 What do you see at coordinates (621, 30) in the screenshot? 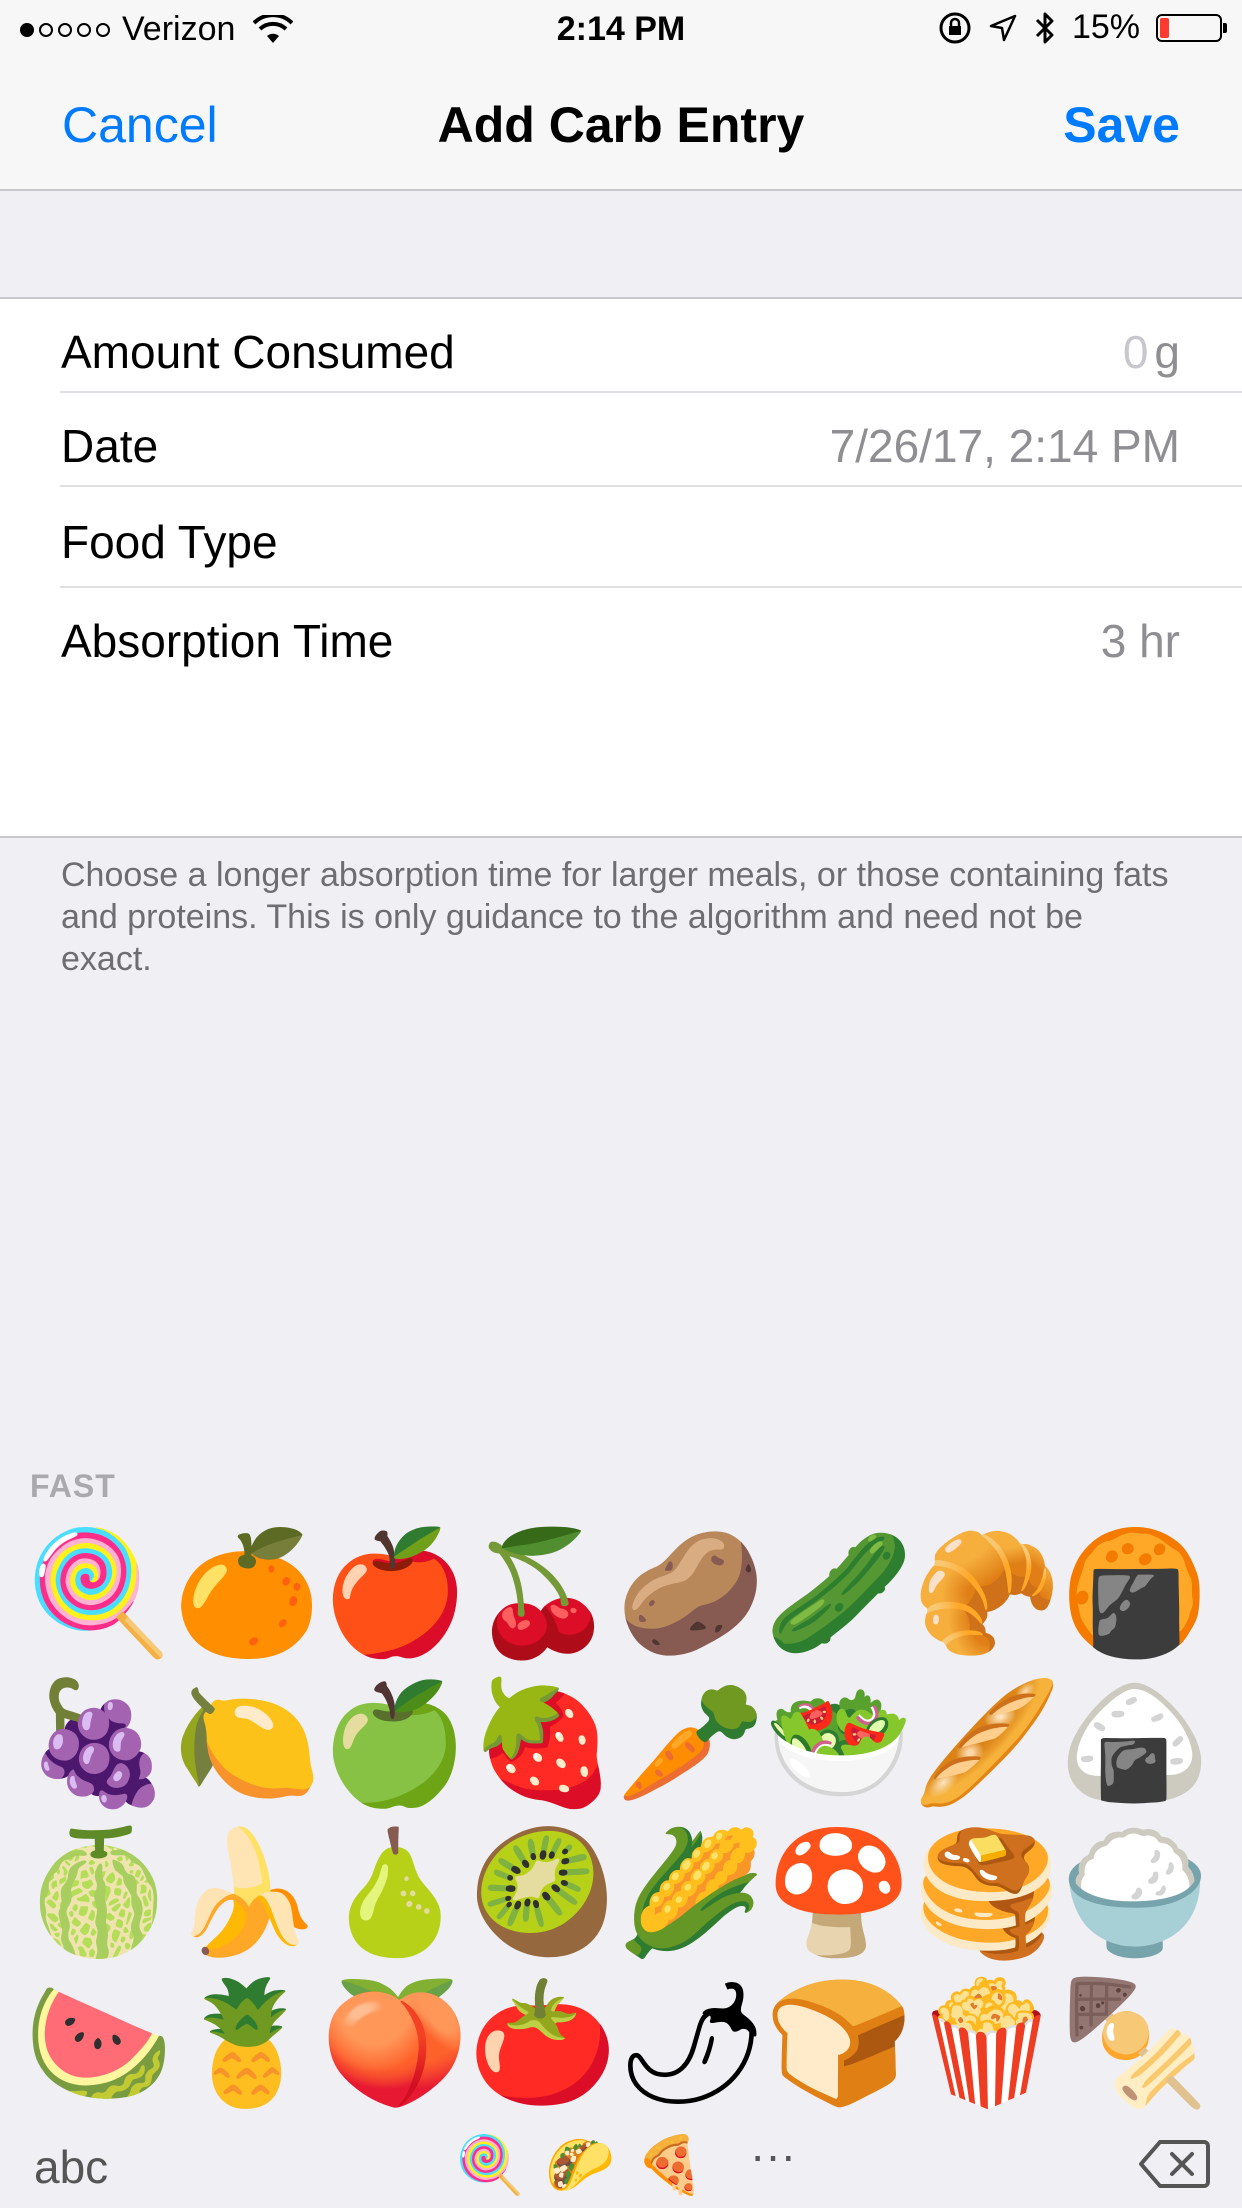
I see `status-bar: Verizon 2:14 PM 15%` at bounding box center [621, 30].